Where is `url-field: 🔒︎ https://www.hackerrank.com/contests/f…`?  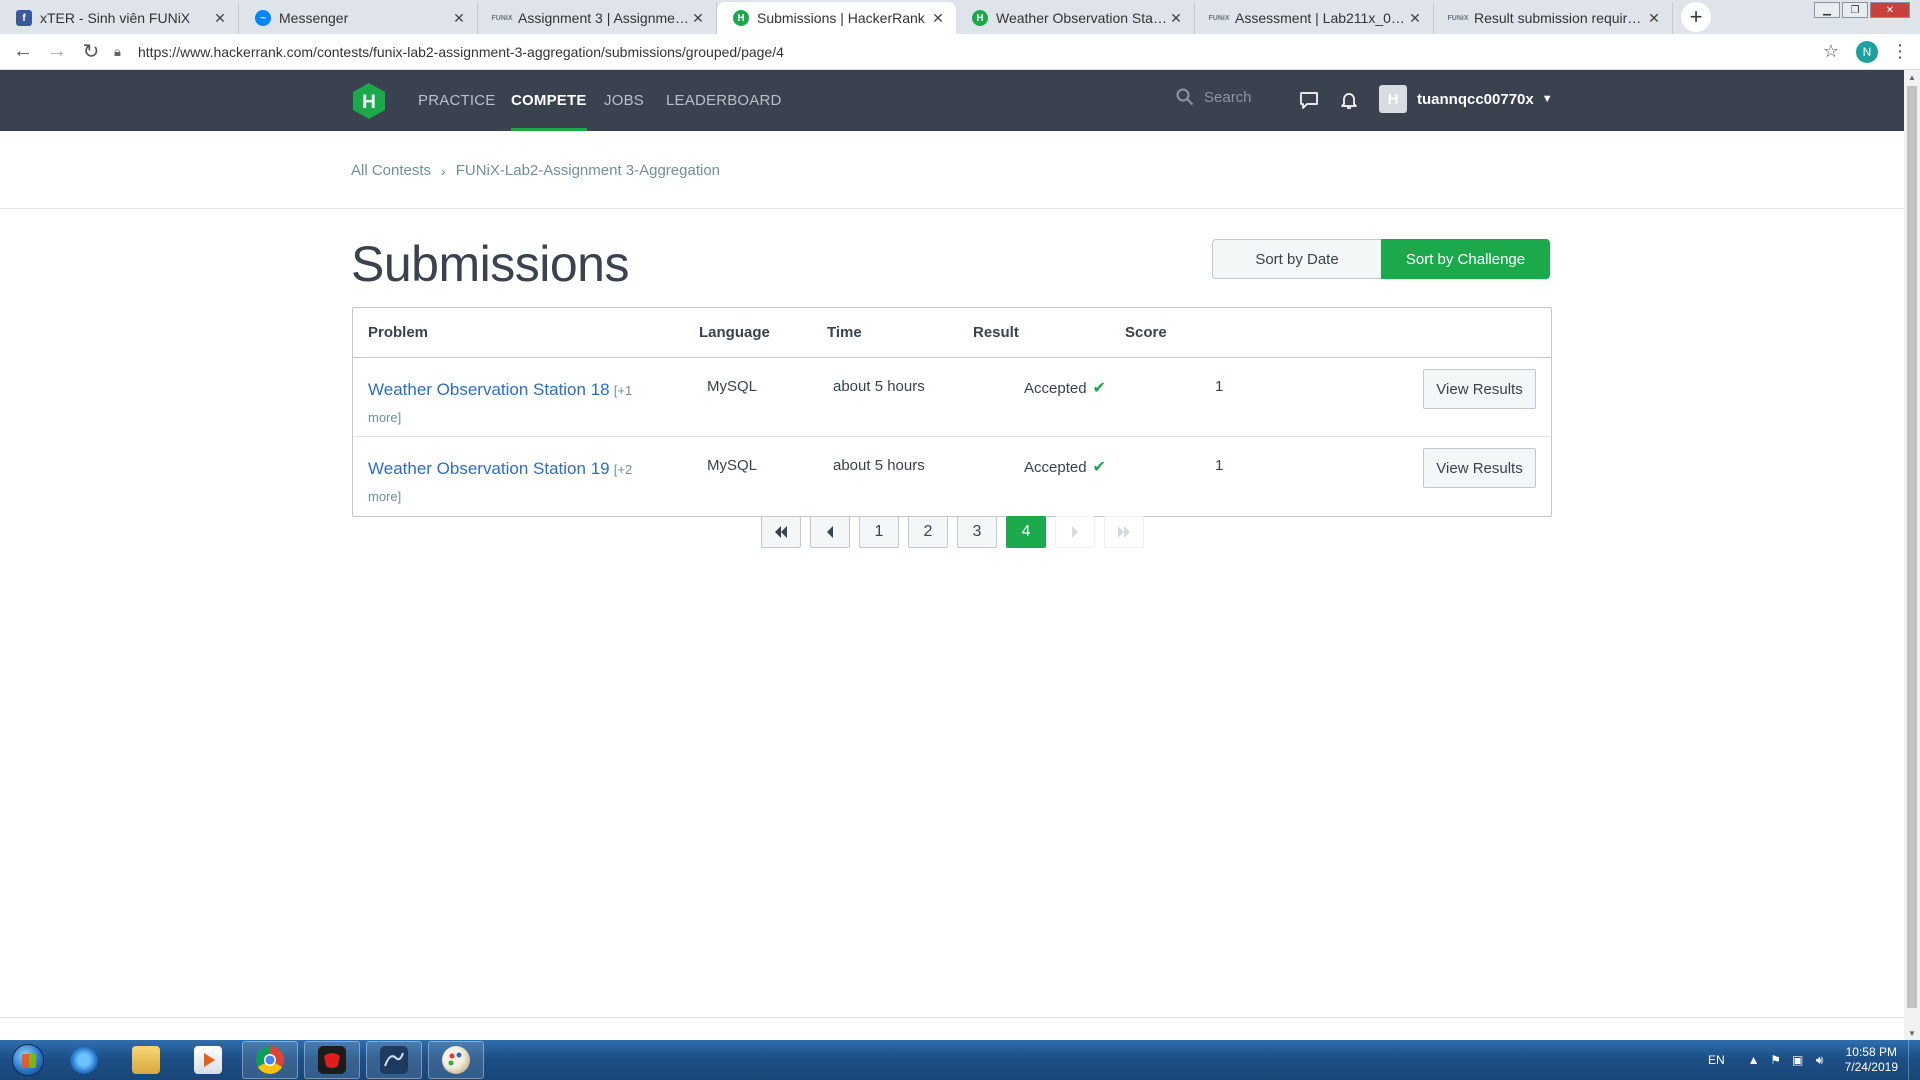
url-field: 🔒︎ https://www.hackerrank.com/contests/f… is located at coordinates (965, 52).